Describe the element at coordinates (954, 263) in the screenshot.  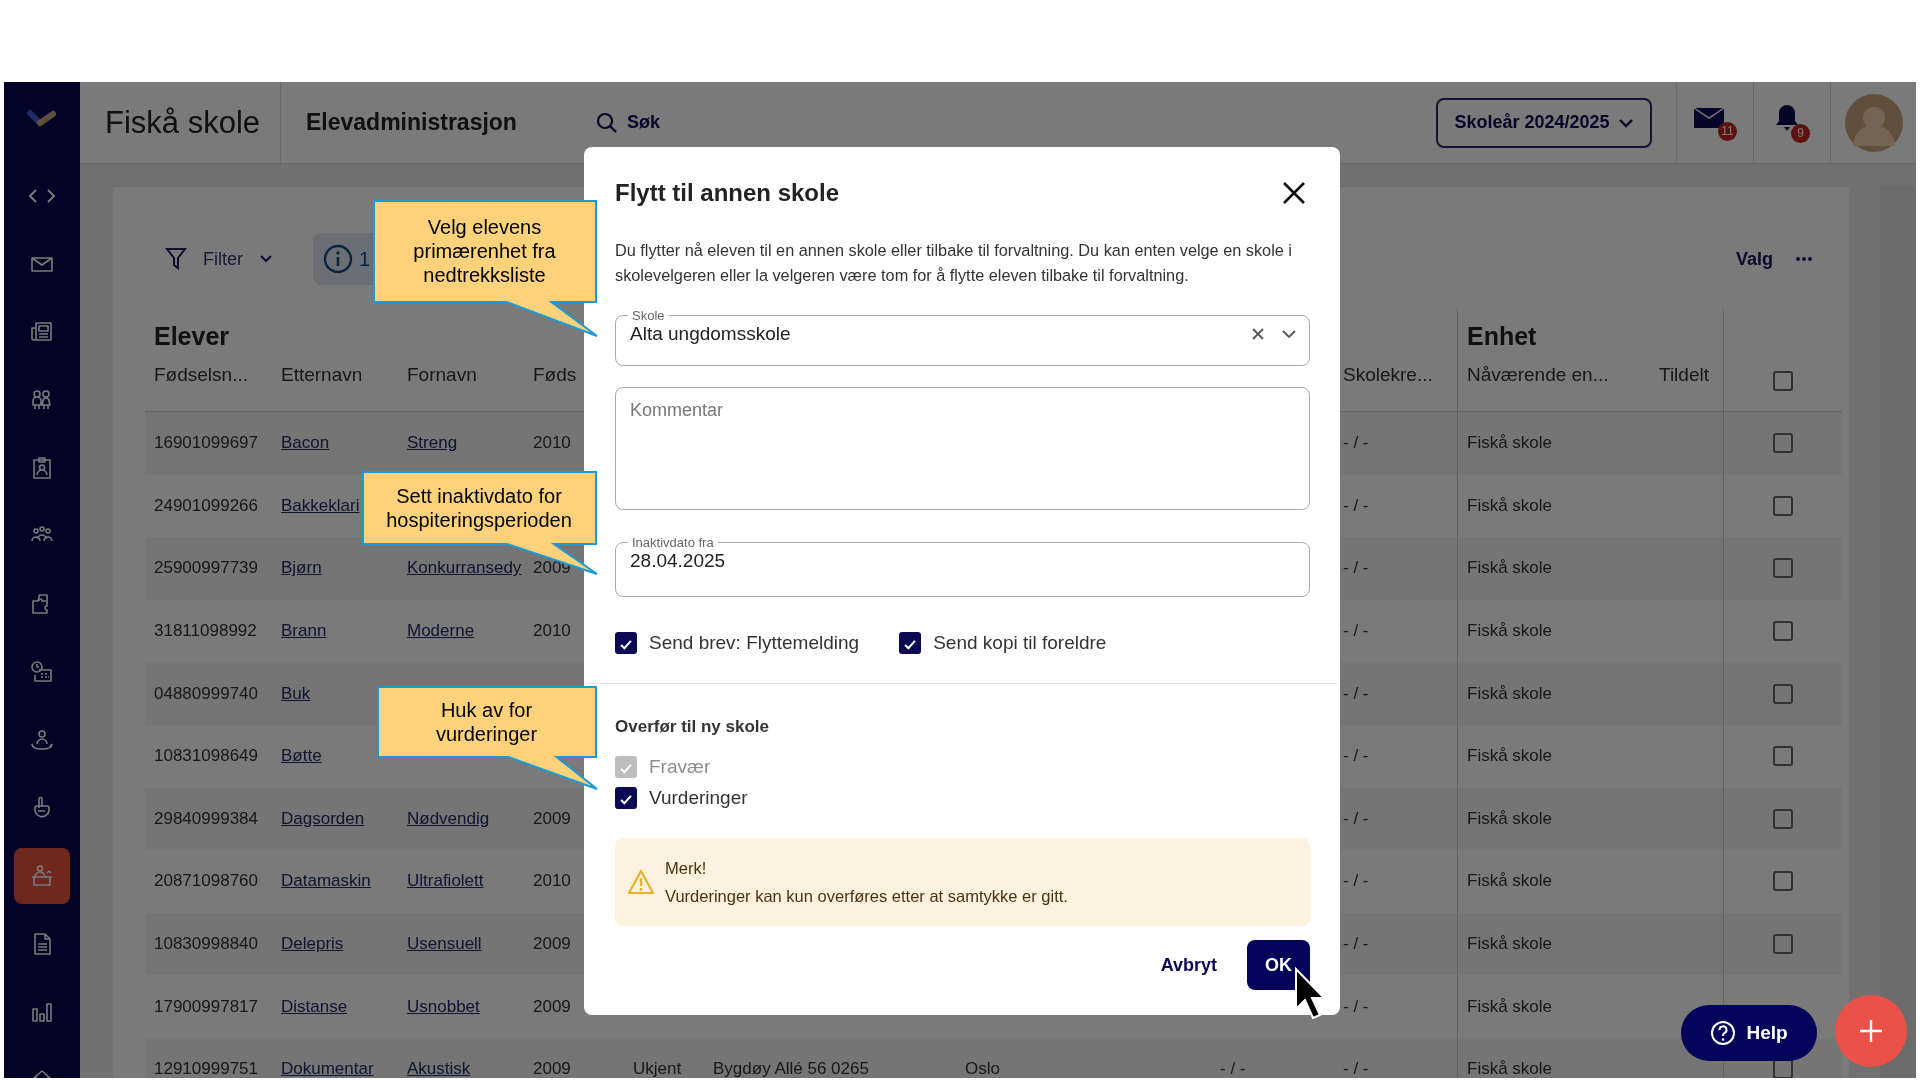
I see `dialog-description: Du flytter nå eleven til en annen skole eller tilbake til forvaltning. Du kan enten velge en skole i skolevelgeren eller la velgeren være tom for å flytte eleven tilbake til forvaltning.` at that location.